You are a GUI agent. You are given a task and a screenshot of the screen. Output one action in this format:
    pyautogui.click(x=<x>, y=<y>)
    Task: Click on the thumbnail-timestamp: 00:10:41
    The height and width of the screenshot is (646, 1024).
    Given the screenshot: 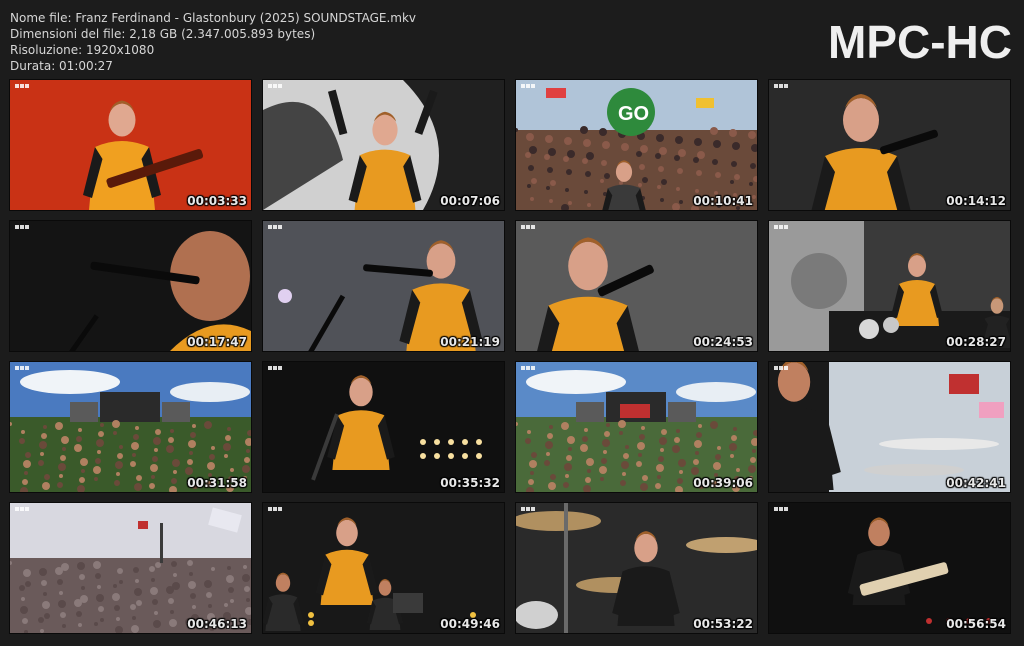 What is the action you would take?
    pyautogui.click(x=723, y=201)
    